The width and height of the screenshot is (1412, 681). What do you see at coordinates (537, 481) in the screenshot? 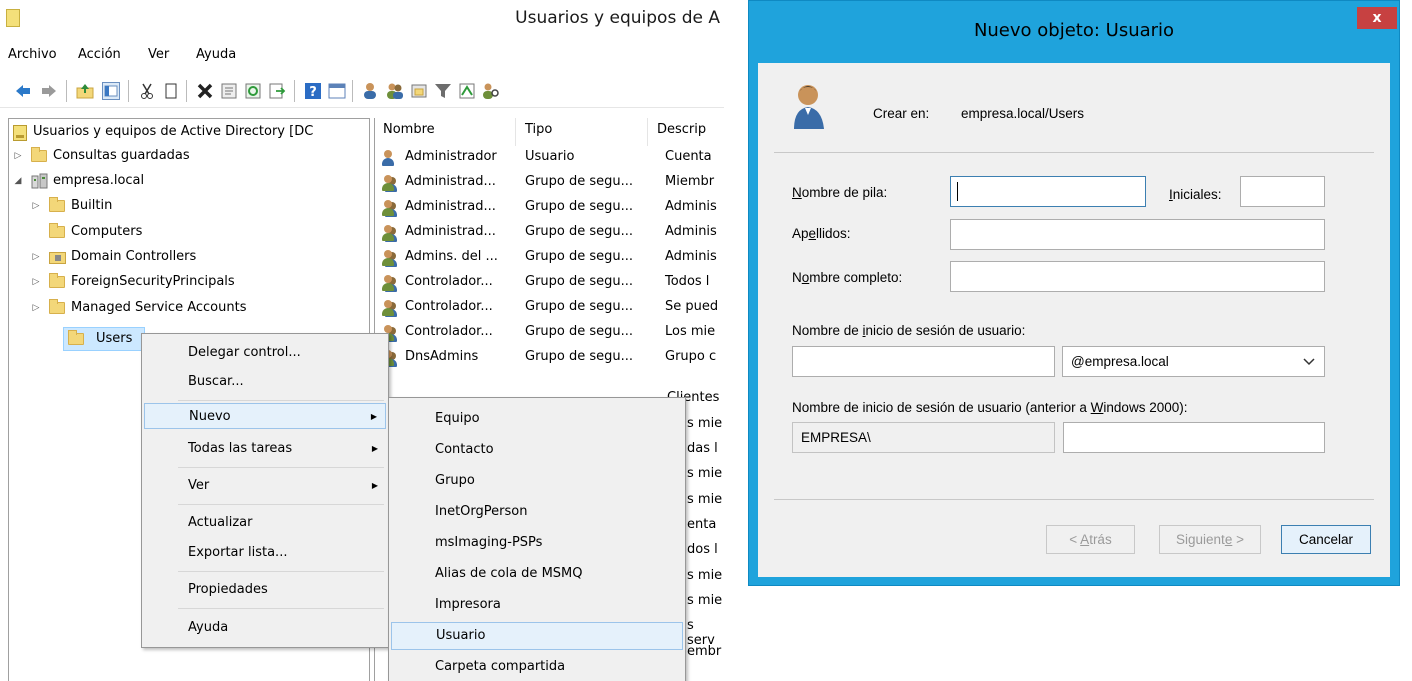
I see `submenu-item-grupo: Grupo` at bounding box center [537, 481].